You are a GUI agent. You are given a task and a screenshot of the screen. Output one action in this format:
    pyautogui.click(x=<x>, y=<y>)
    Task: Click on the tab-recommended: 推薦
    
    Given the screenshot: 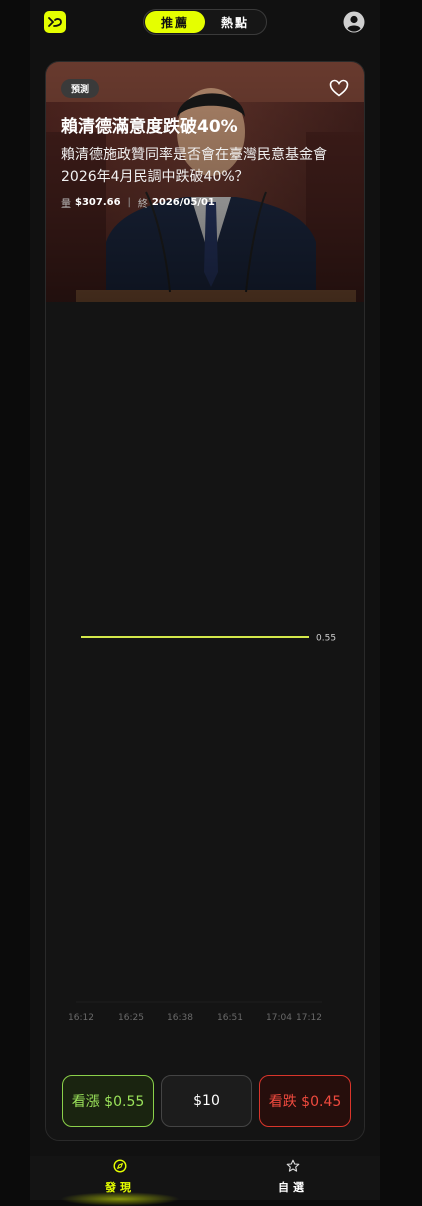 What is the action you would take?
    pyautogui.click(x=175, y=22)
    